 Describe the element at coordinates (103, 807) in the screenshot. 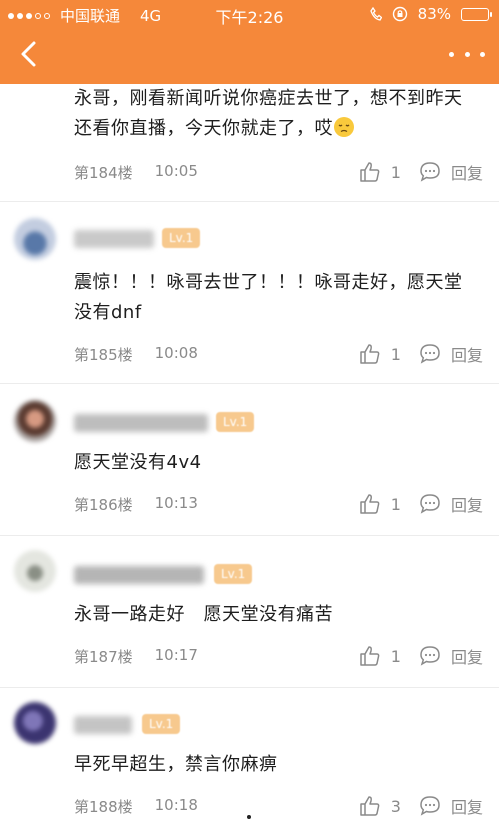

I see `floor-number: 第188楼` at that location.